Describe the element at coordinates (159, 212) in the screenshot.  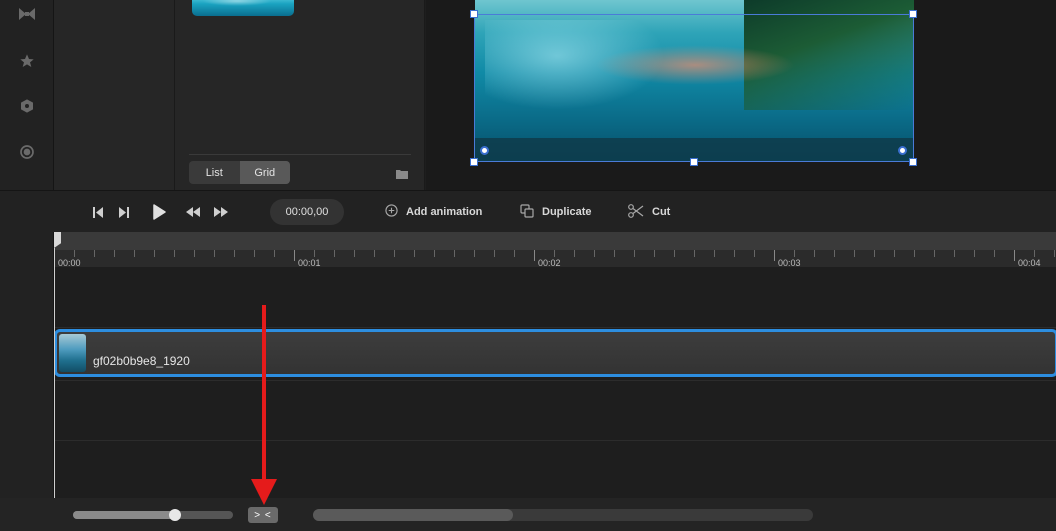
I see `play-icon` at that location.